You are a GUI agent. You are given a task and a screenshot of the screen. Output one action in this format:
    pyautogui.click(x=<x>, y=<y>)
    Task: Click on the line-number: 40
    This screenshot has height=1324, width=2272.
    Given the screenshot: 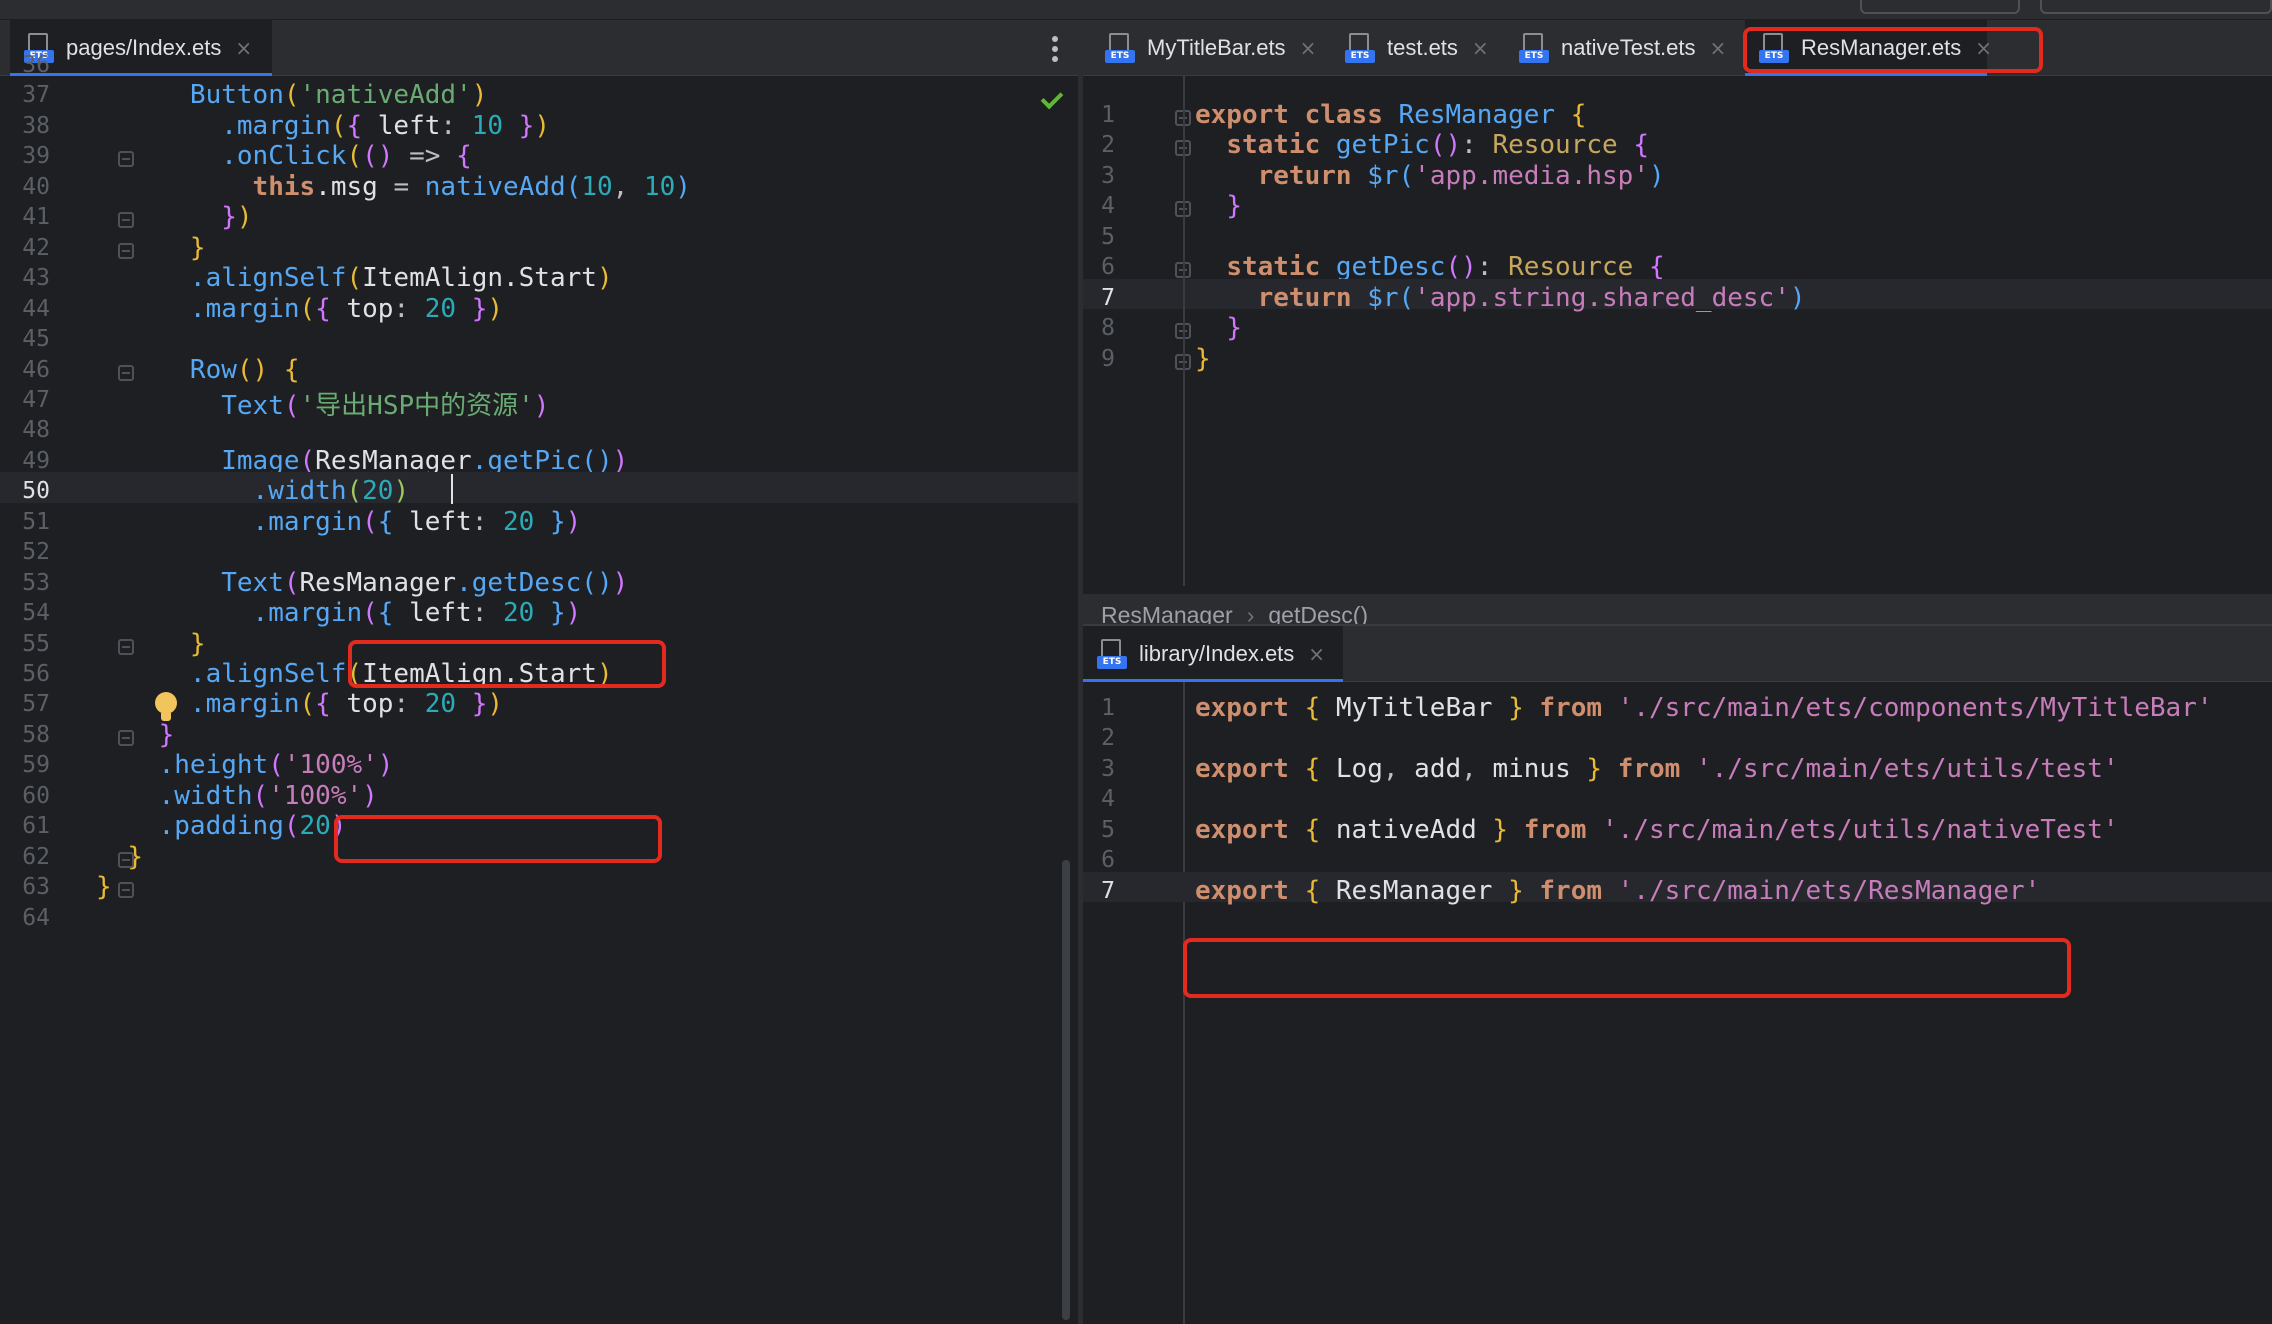 What is the action you would take?
    pyautogui.click(x=36, y=186)
    